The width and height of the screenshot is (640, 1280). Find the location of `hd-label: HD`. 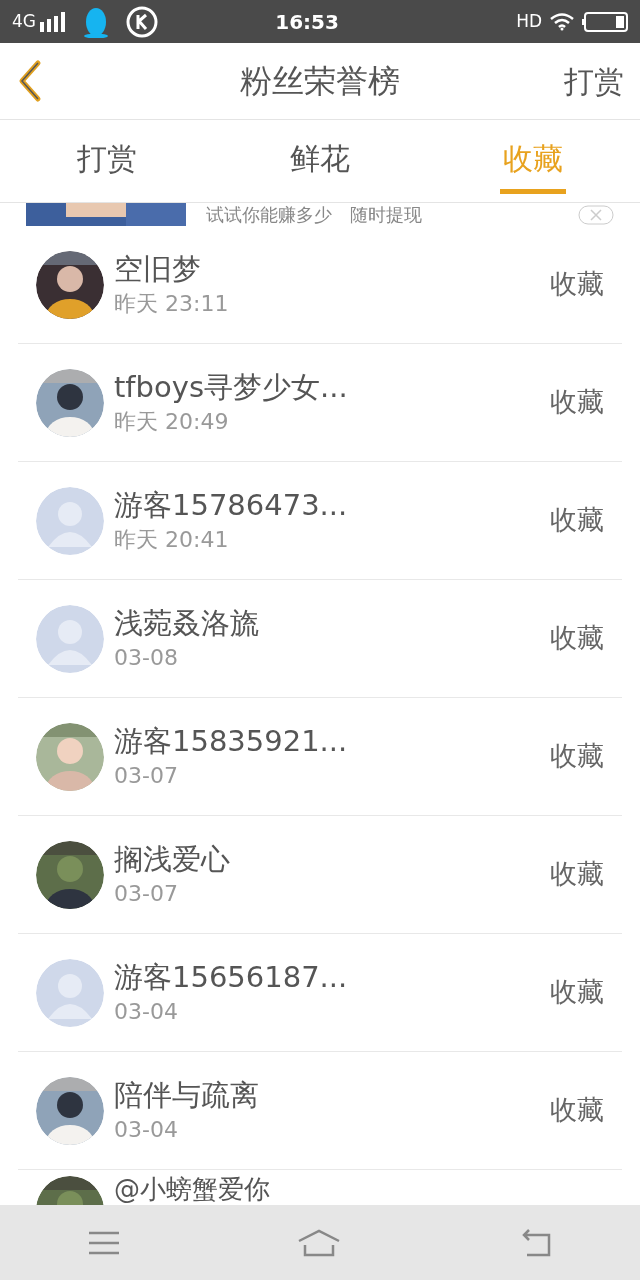

hd-label: HD is located at coordinates (529, 21).